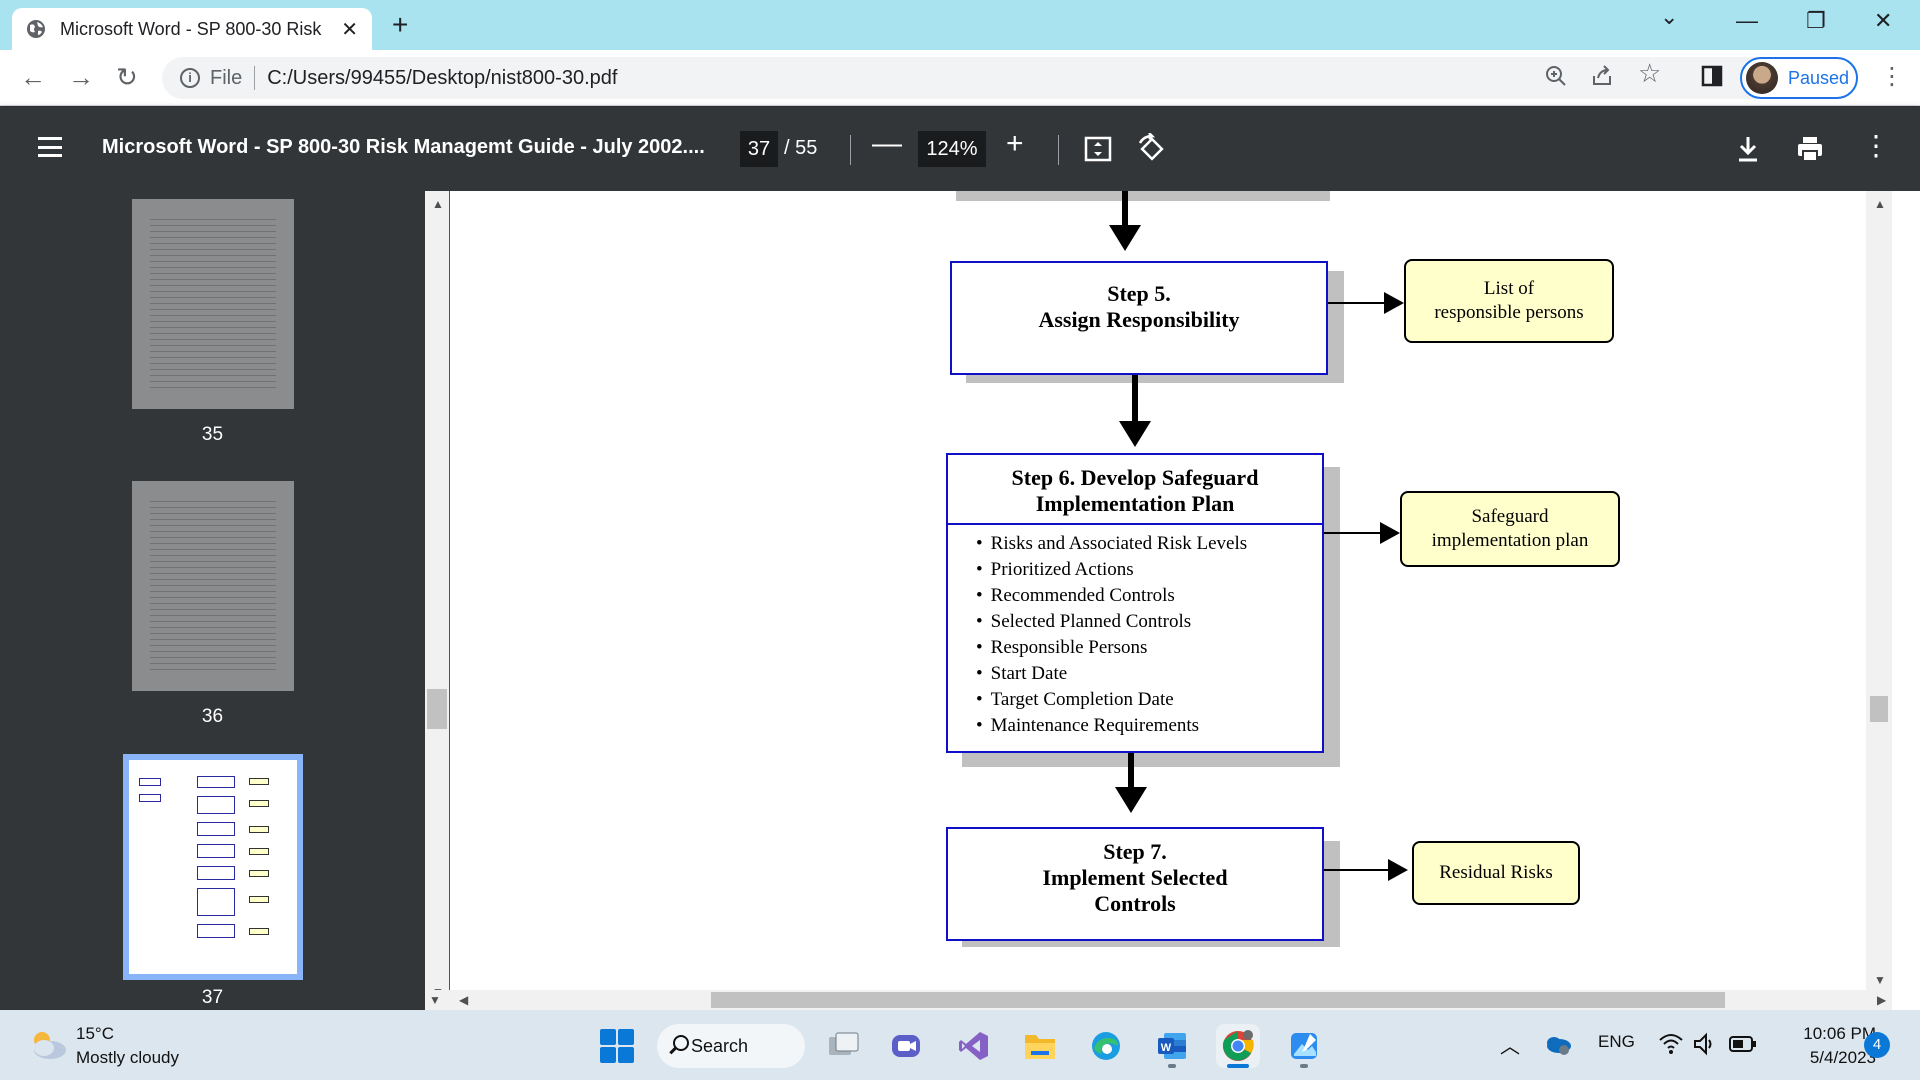  I want to click on sidebar-scrollbar: ▲ ▼, so click(437, 595).